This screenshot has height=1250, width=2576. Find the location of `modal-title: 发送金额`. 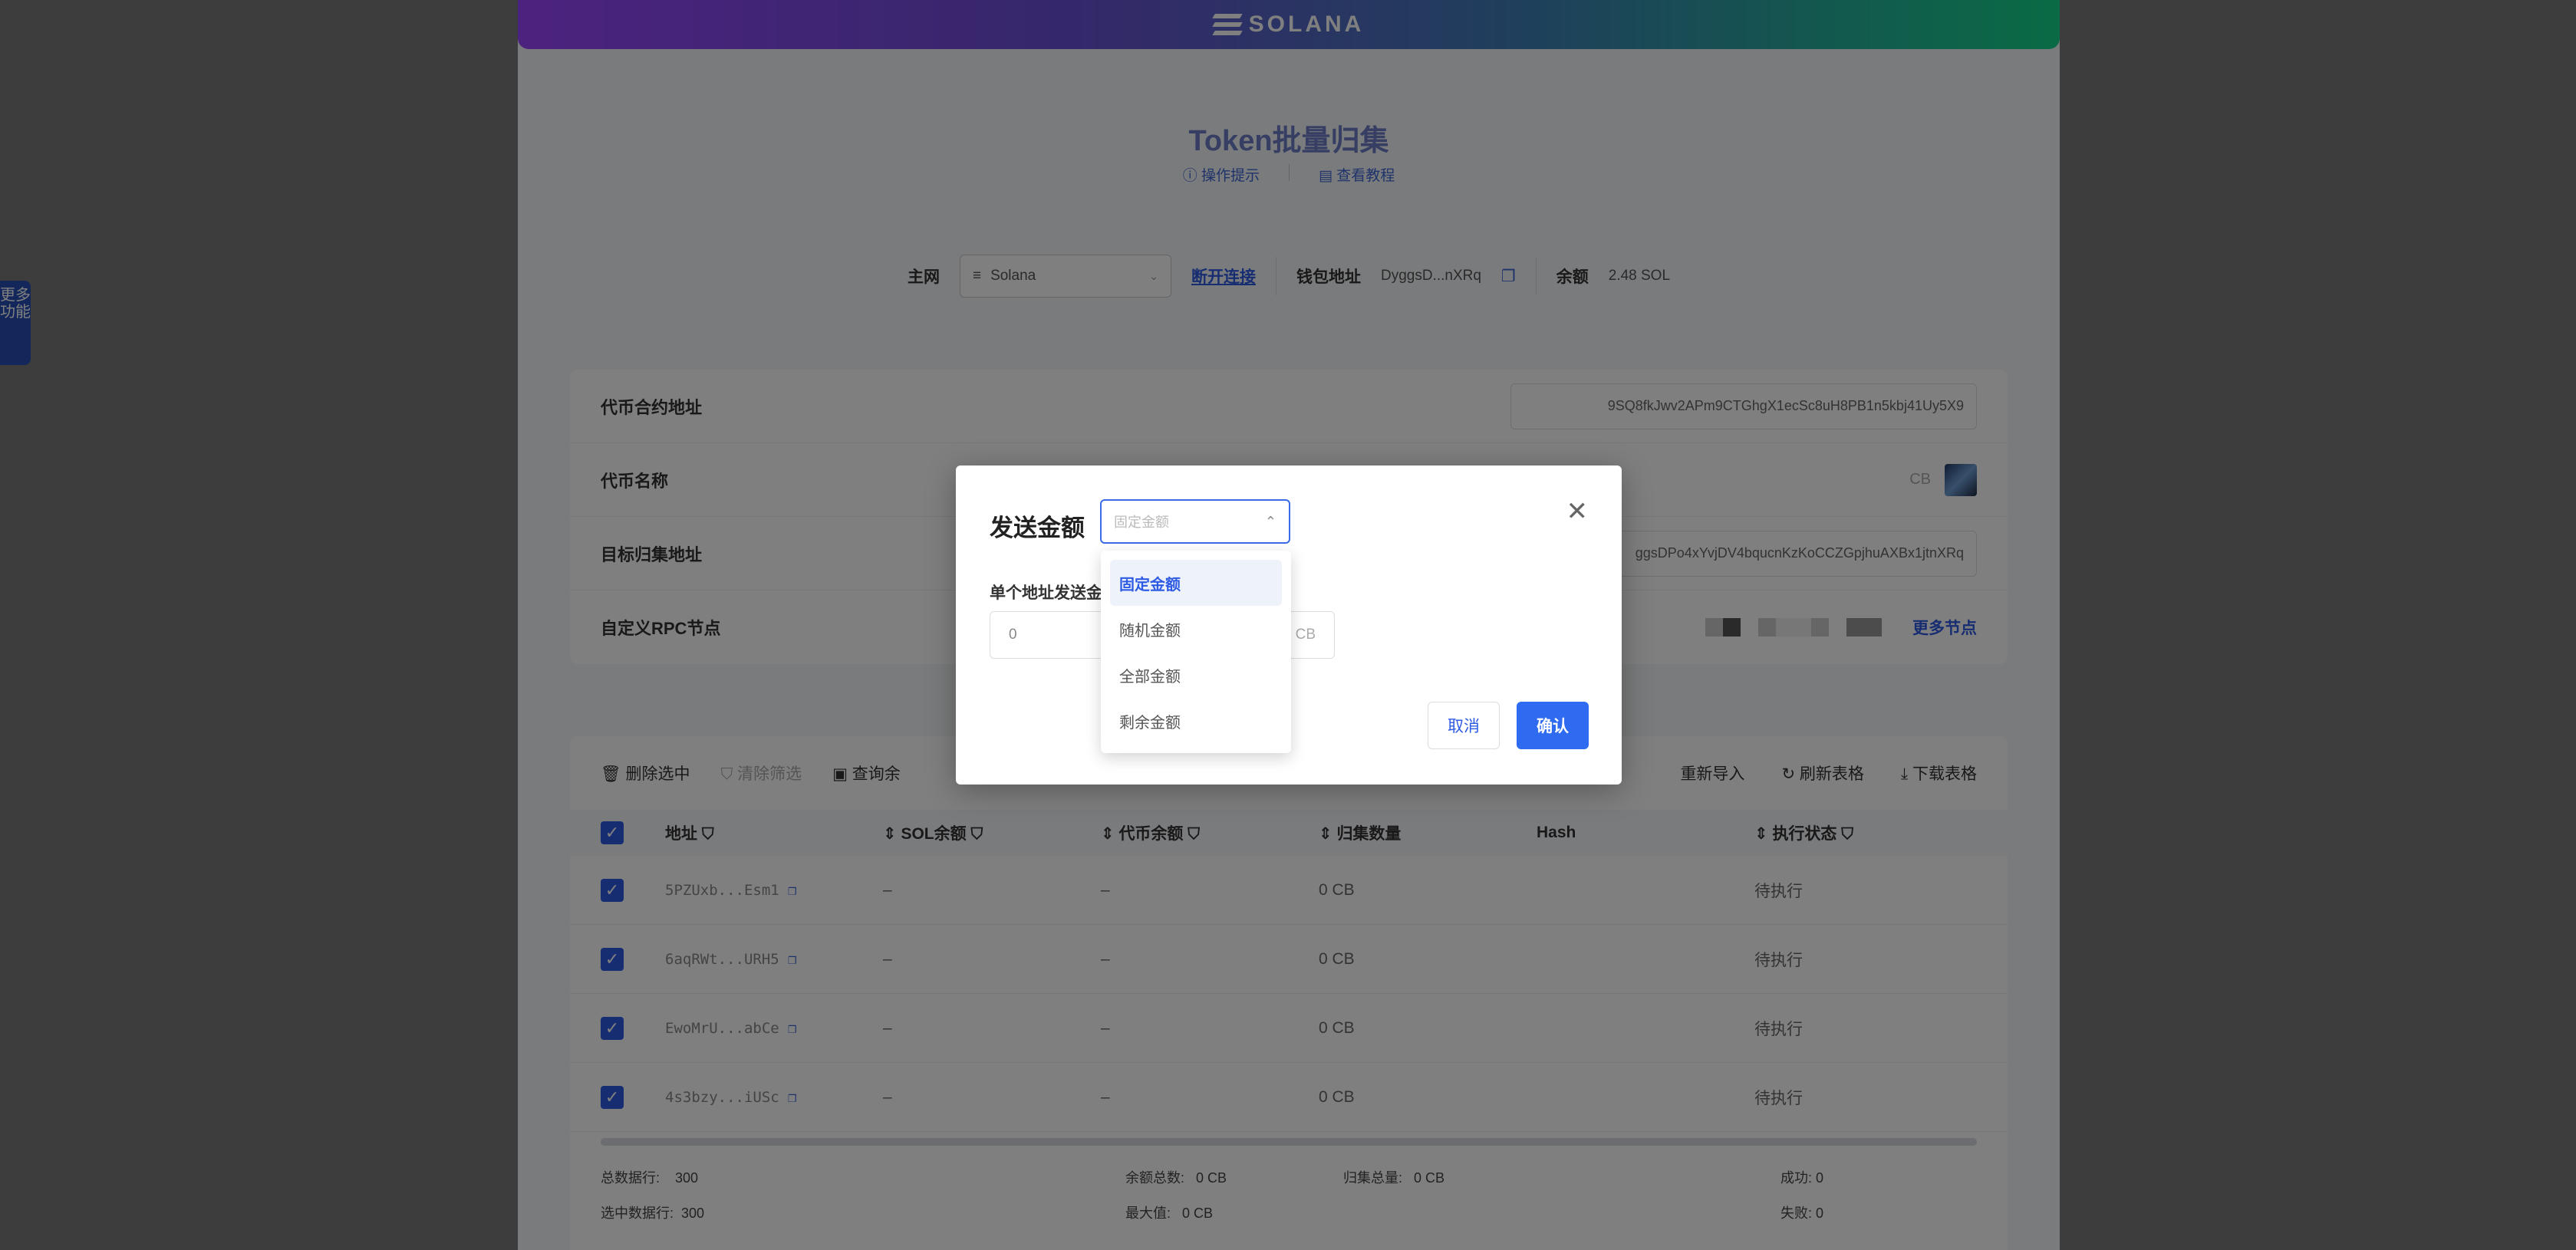

modal-title: 发送金额 is located at coordinates (1037, 528).